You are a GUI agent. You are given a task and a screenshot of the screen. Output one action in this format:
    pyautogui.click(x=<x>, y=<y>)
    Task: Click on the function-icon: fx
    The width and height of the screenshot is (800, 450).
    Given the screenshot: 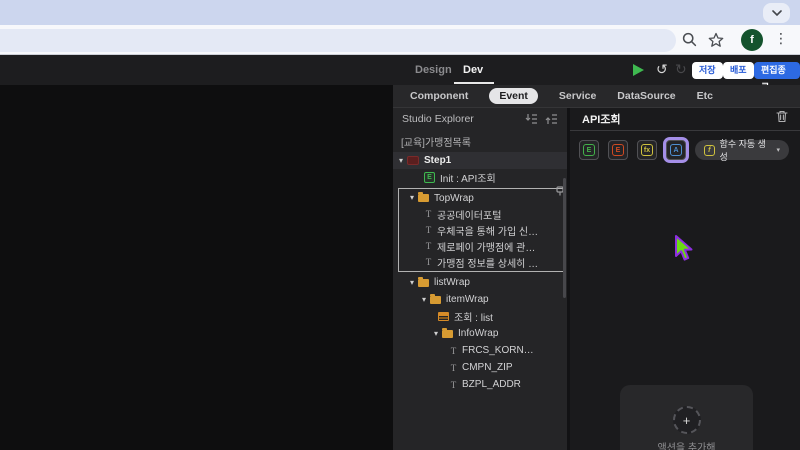 What is the action you would take?
    pyautogui.click(x=647, y=150)
    